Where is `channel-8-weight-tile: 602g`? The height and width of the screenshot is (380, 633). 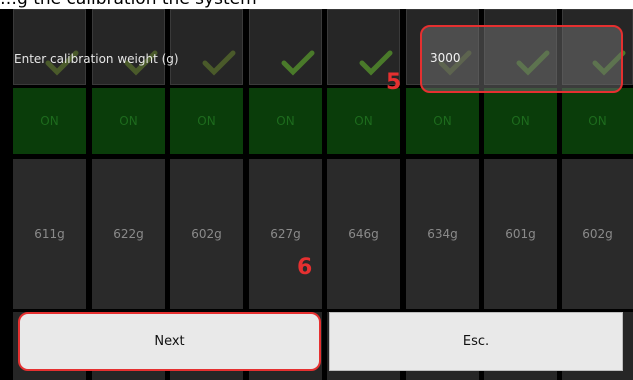 channel-8-weight-tile: 602g is located at coordinates (597, 234).